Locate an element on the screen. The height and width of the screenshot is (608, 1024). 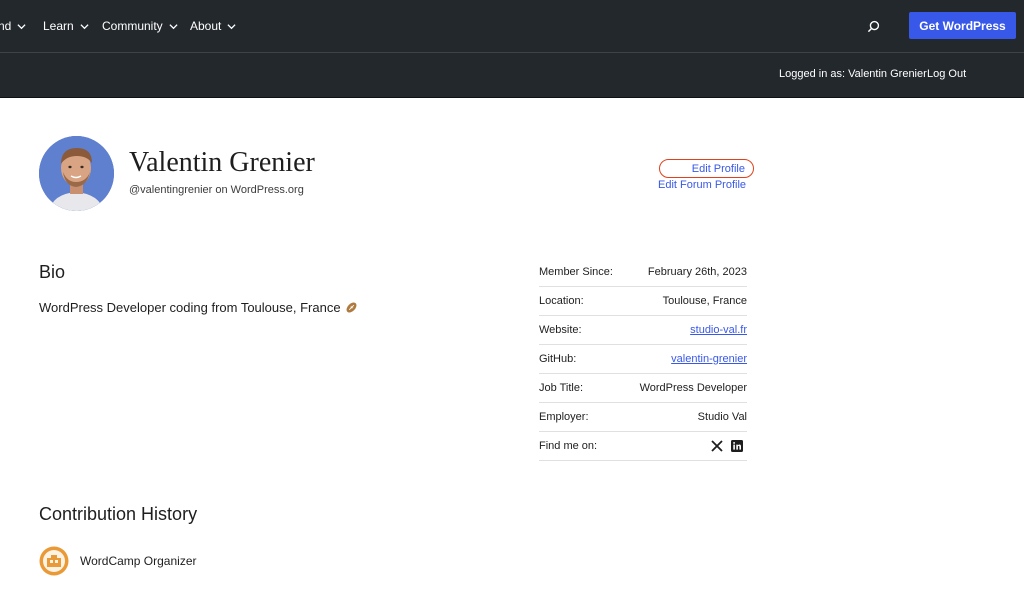
x-link is located at coordinates (717, 446).